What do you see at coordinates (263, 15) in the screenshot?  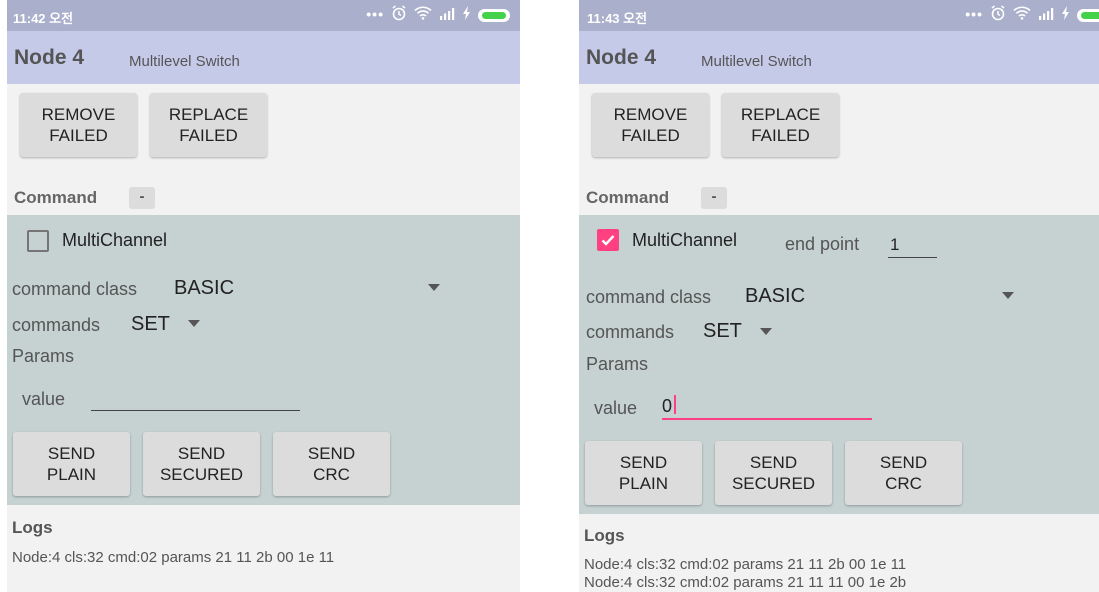 I see `status-bar: 11:42 오전 •••` at bounding box center [263, 15].